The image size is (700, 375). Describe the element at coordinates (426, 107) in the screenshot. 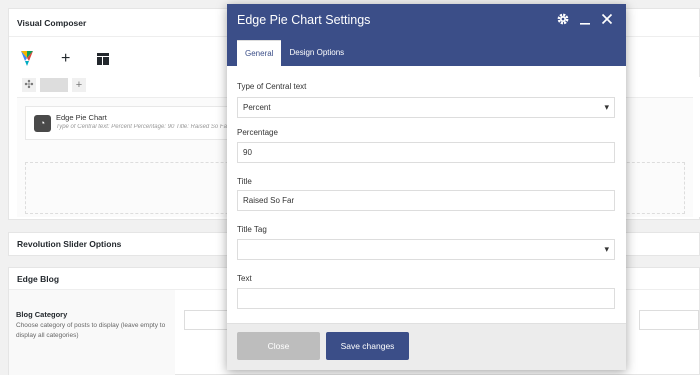

I see `central-text-select: Percent ▾` at that location.